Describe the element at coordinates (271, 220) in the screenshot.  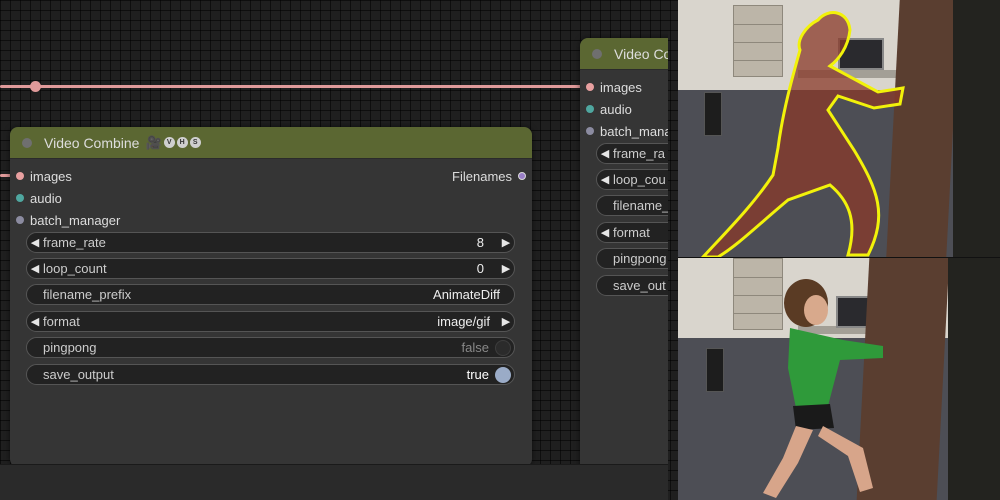
I see `input-batch-manager: batch_manager` at that location.